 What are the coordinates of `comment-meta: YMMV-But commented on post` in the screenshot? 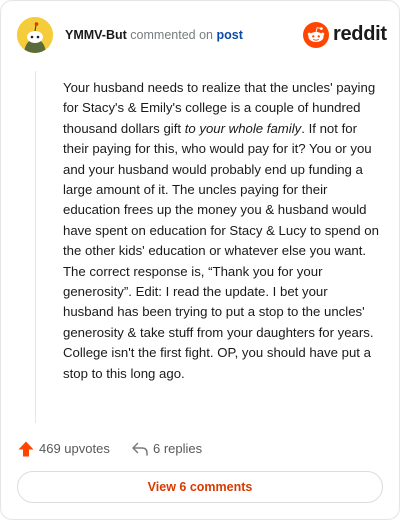 It's located at (154, 35).